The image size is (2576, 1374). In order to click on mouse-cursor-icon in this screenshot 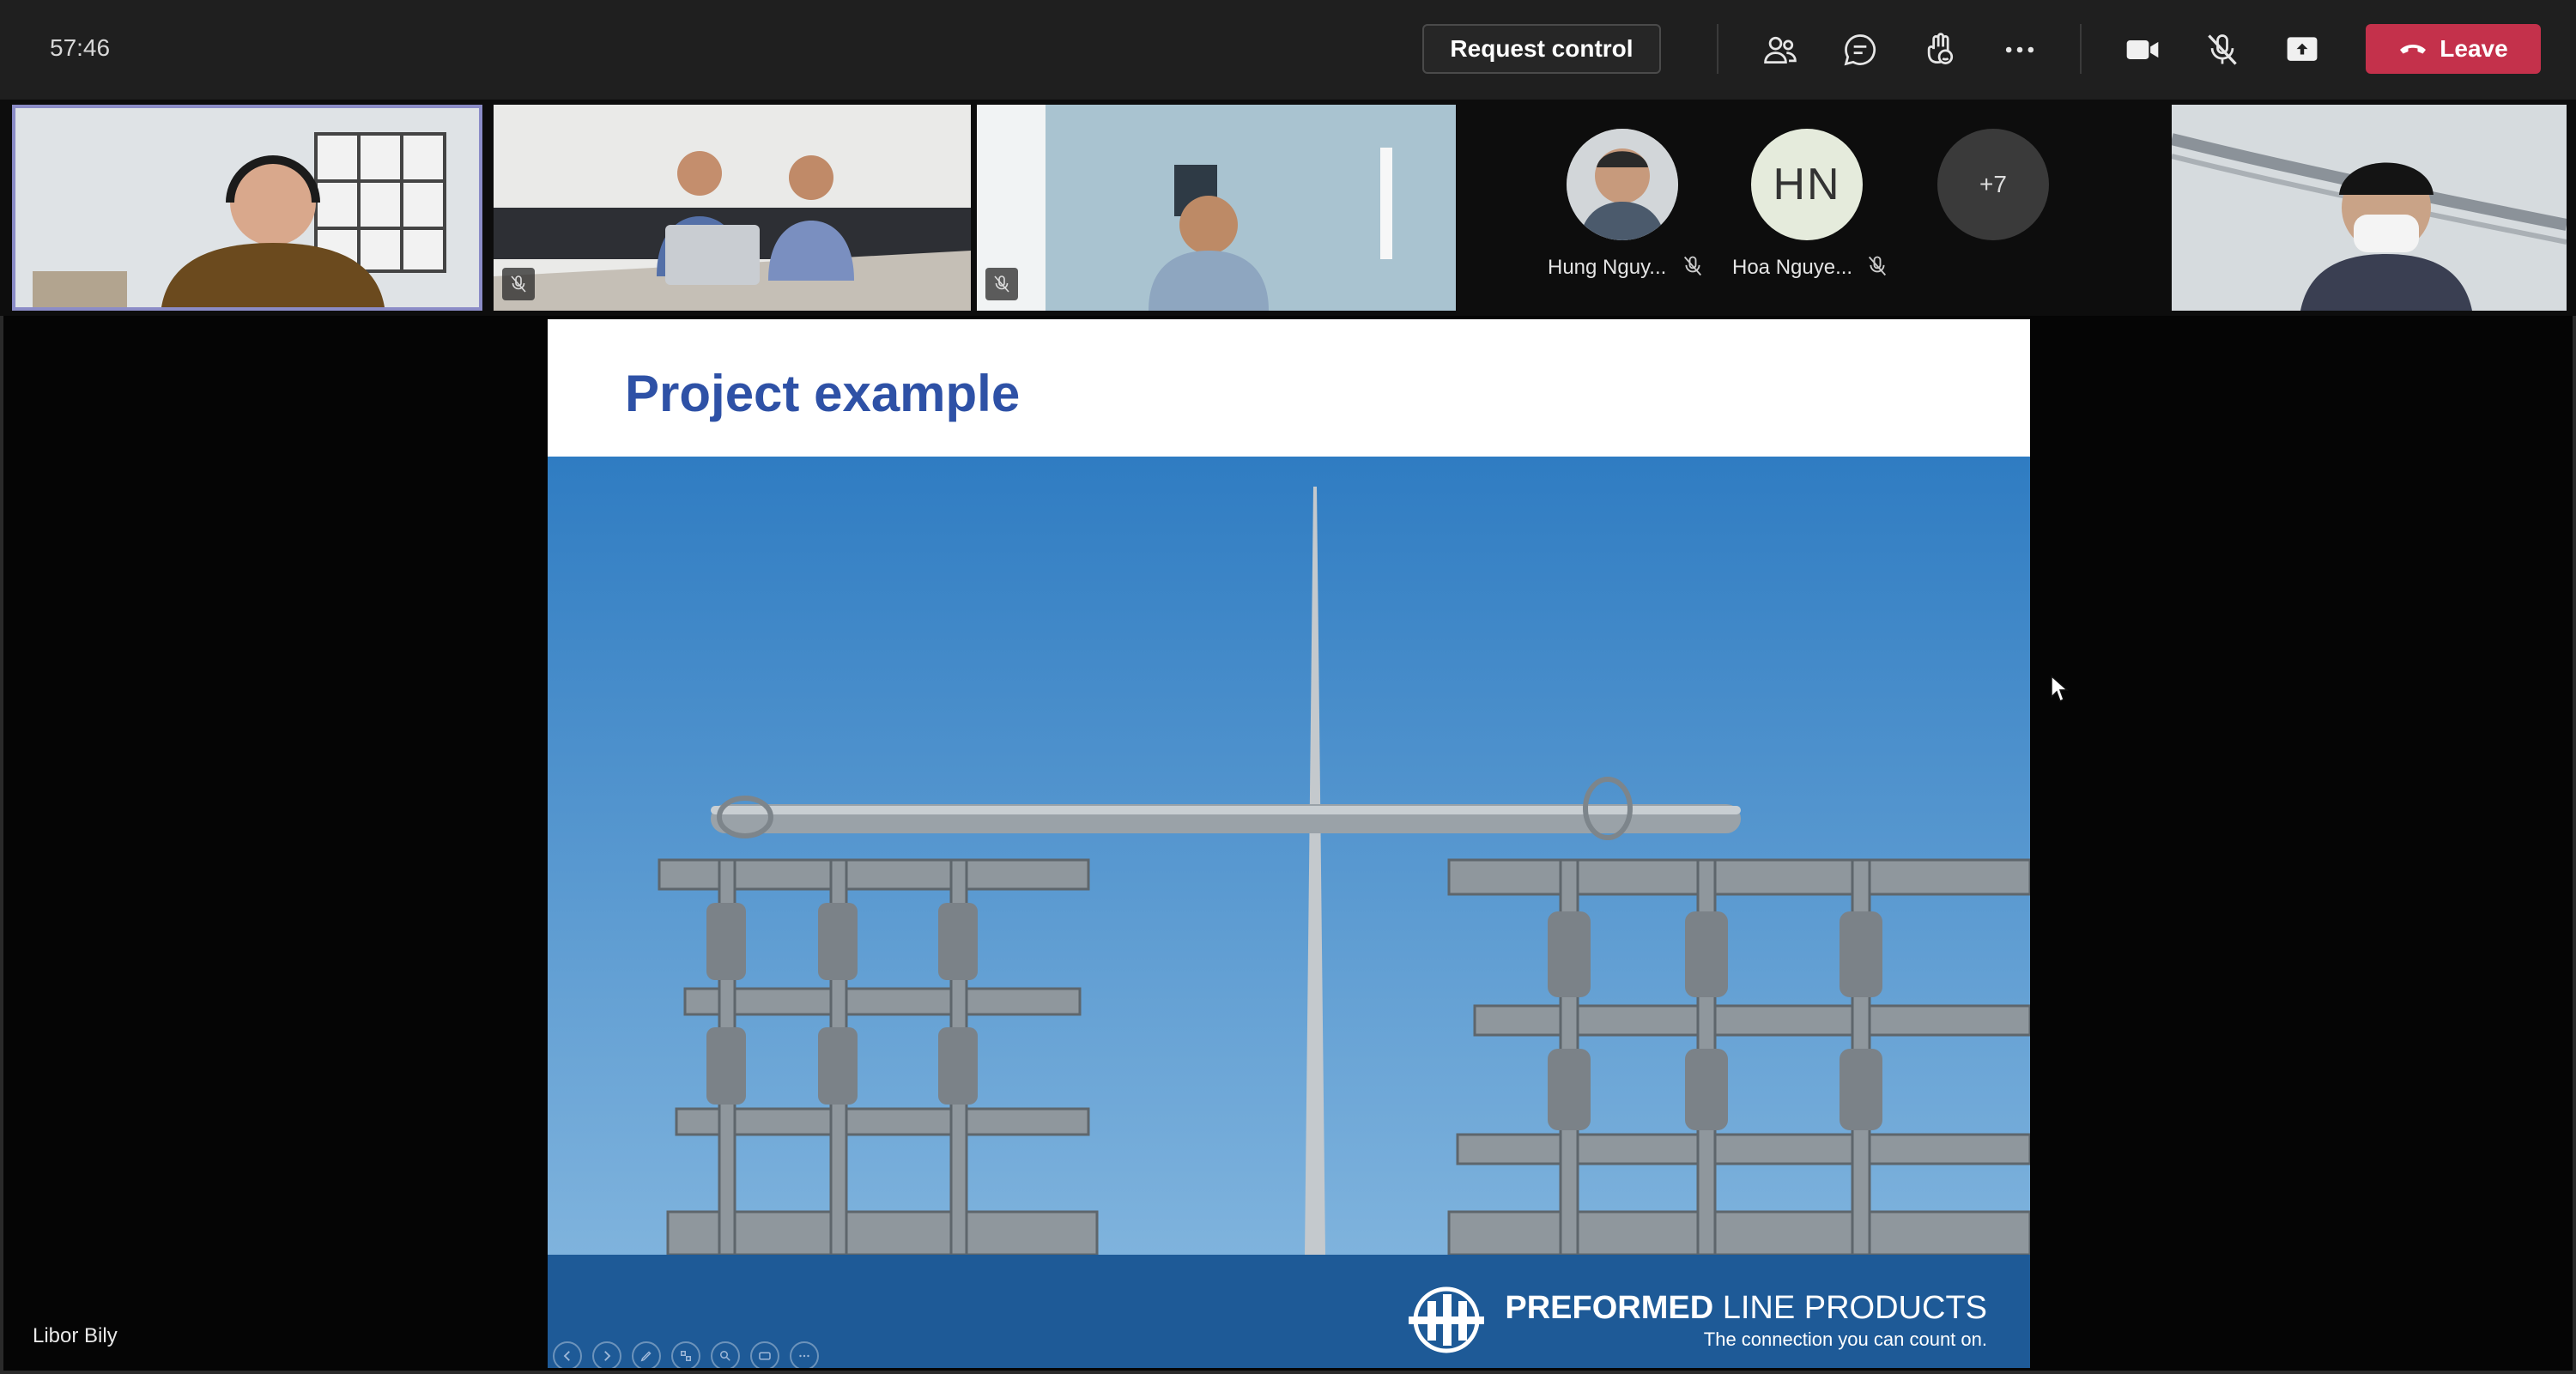, I will do `click(2060, 689)`.